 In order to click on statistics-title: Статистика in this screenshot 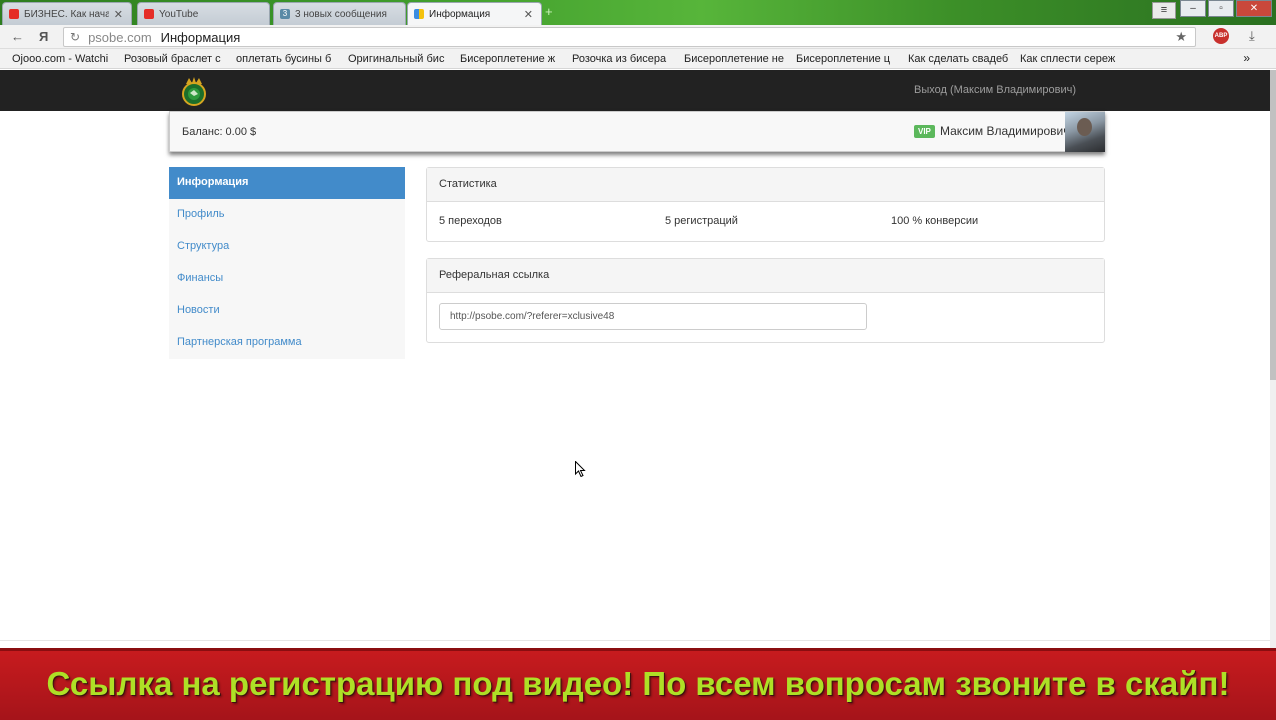, I will do `click(765, 185)`.